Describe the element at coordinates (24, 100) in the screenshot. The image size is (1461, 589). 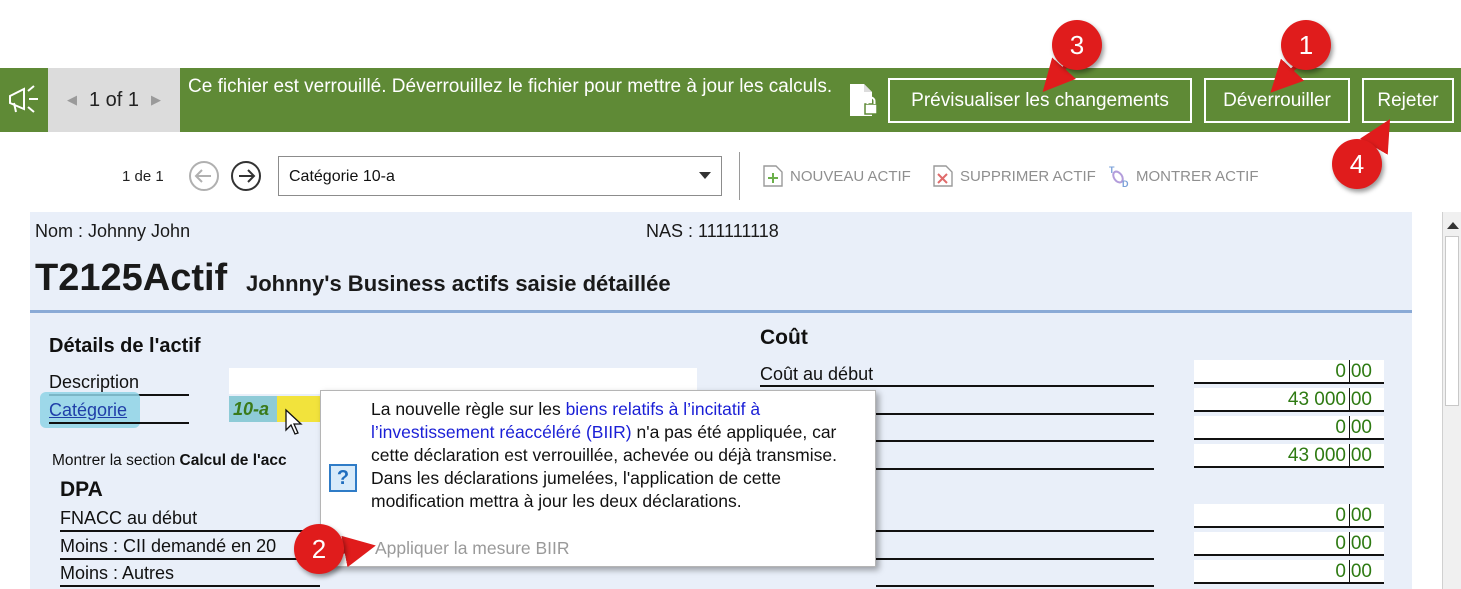
I see `megaphone-icon` at that location.